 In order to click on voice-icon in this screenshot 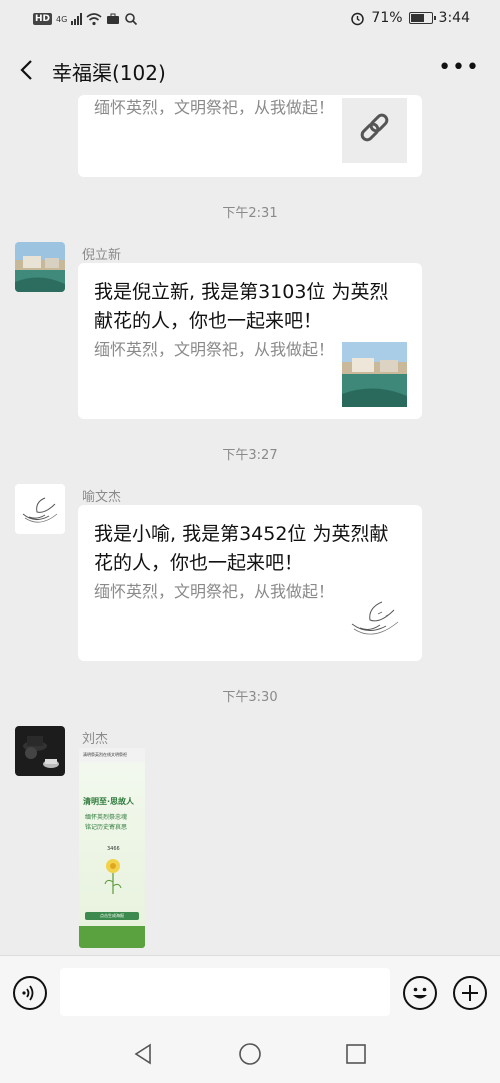, I will do `click(30, 993)`.